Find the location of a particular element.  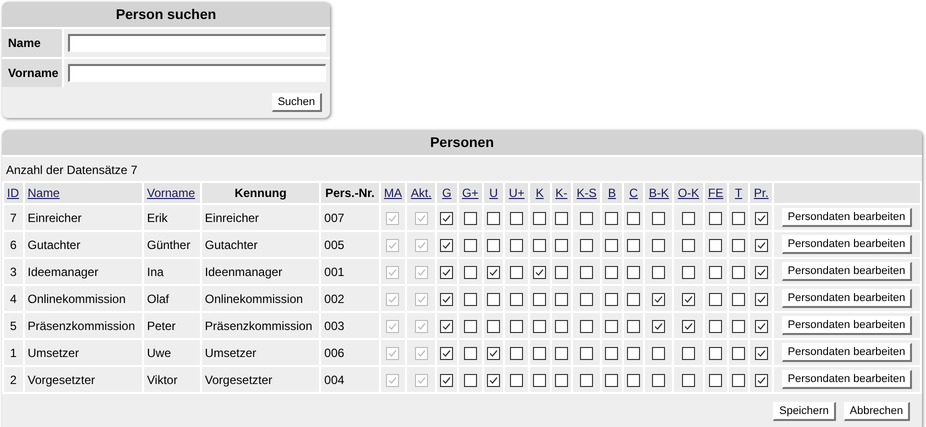

search-button: Suchen is located at coordinates (297, 102).